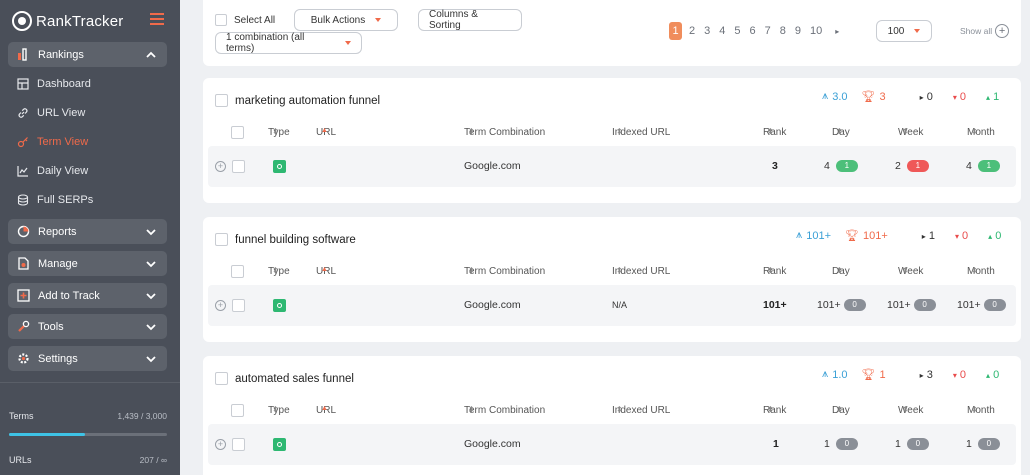 The width and height of the screenshot is (1030, 475). What do you see at coordinates (279, 166) in the screenshot?
I see `google-engine-icon` at bounding box center [279, 166].